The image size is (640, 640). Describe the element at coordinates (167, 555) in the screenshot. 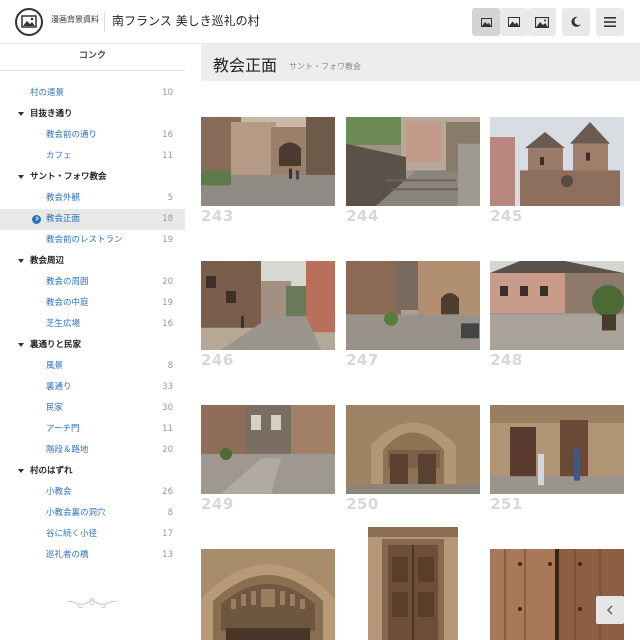

I see `sidebar-item-count: 13` at that location.